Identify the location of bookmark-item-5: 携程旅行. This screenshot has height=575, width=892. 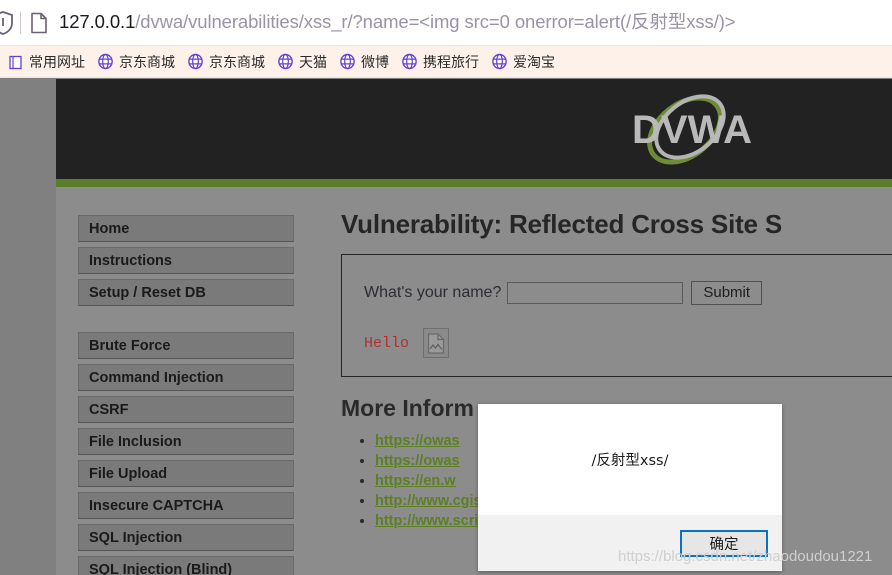
(440, 62).